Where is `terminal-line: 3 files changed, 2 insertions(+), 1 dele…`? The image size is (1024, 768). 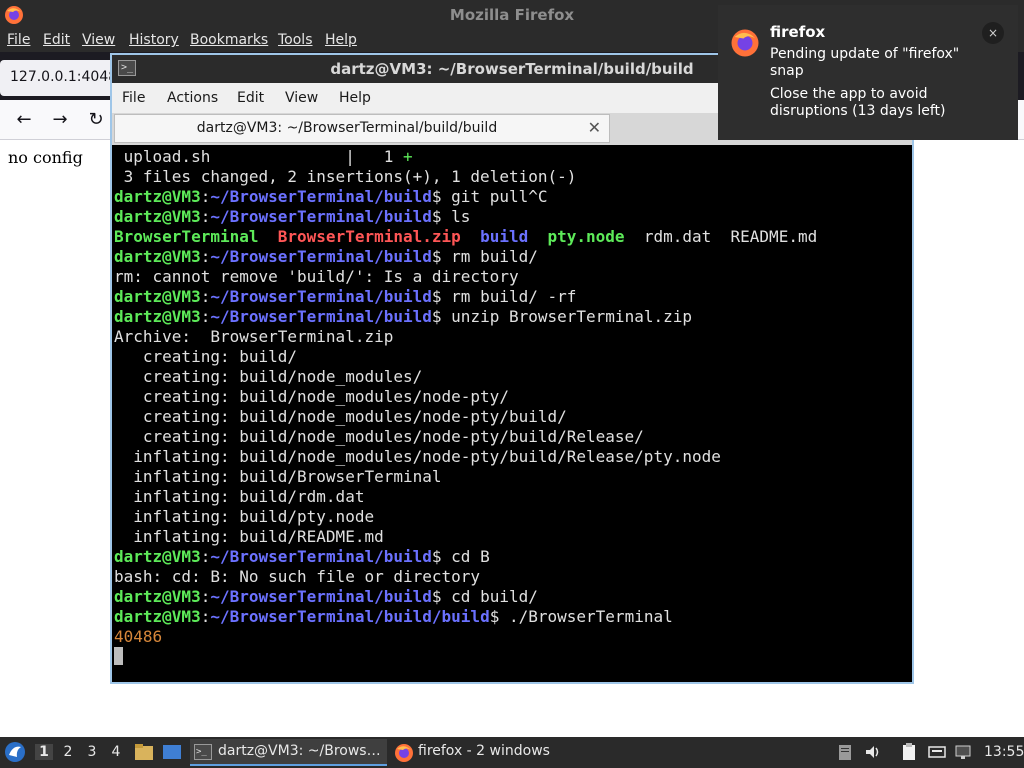
terminal-line: 3 files changed, 2 insertions(+), 1 dele… is located at coordinates (465, 177).